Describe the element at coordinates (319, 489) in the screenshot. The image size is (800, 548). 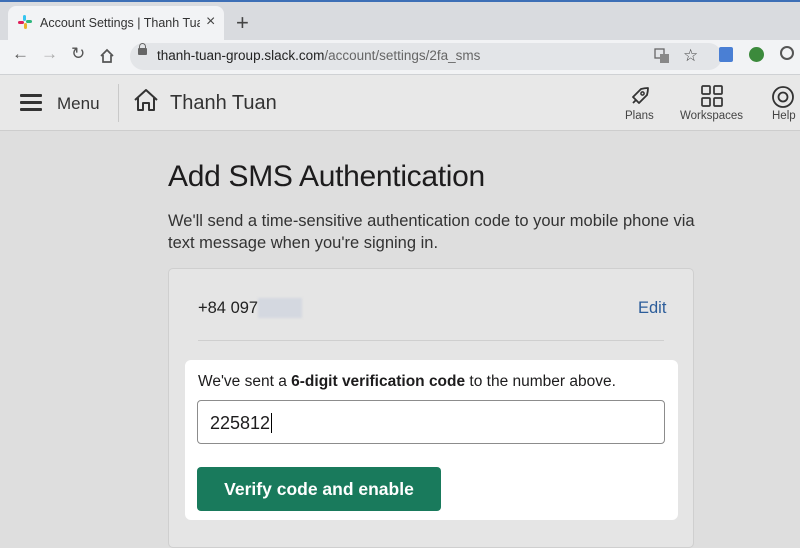
I see `verify-code-button: Verify code and enable` at that location.